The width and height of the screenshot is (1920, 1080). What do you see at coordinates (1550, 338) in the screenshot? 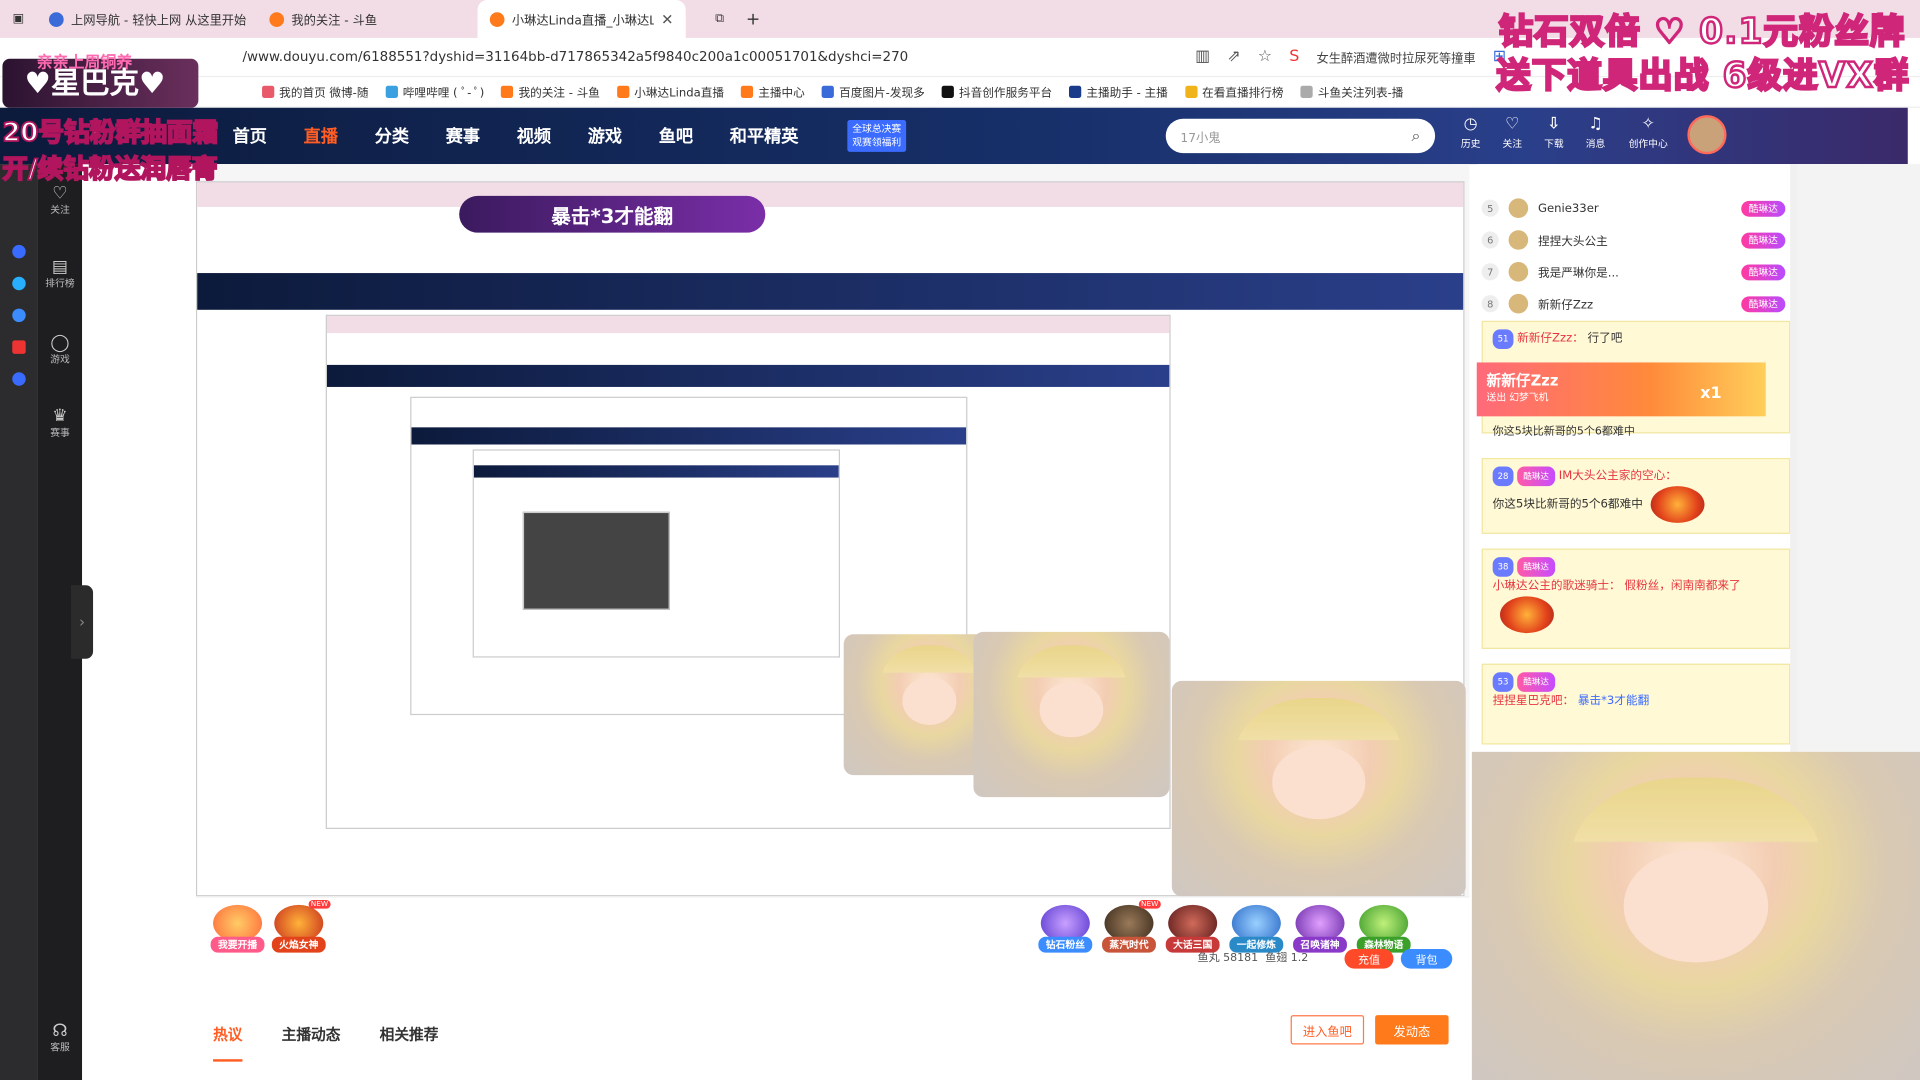
I see `chat-user: 新新仔Zzz：` at bounding box center [1550, 338].